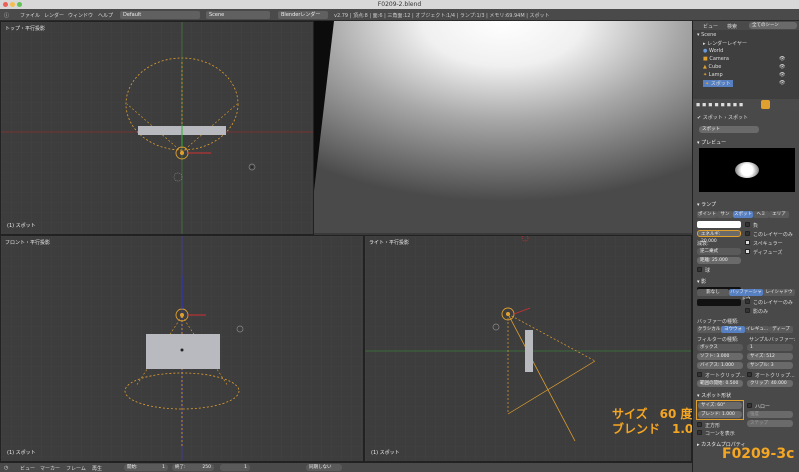 This screenshot has width=799, height=472. Describe the element at coordinates (725, 43) in the screenshot. I see `outliner-item: ▸ レンダーレイヤー` at that location.